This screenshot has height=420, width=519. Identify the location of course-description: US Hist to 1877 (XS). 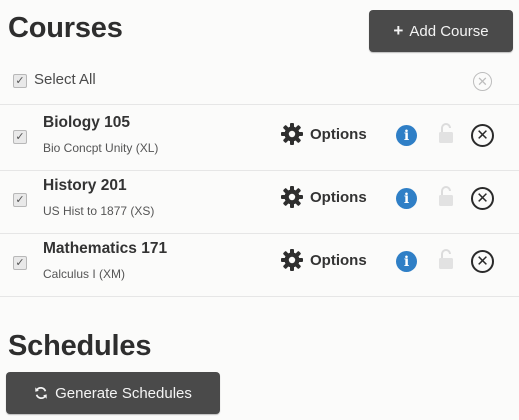
(99, 211).